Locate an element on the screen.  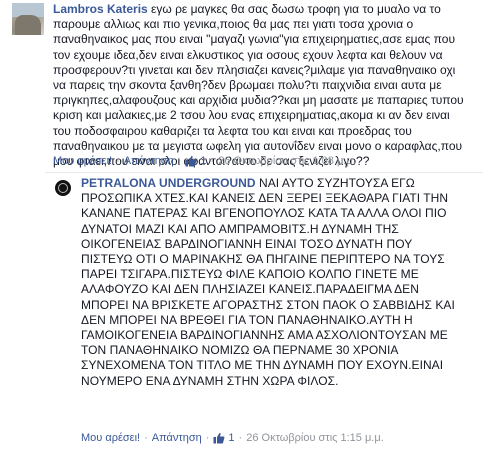
timestamp: 26 Οκτωβρίου στις 1:15 μ.μ. is located at coordinates (315, 438).